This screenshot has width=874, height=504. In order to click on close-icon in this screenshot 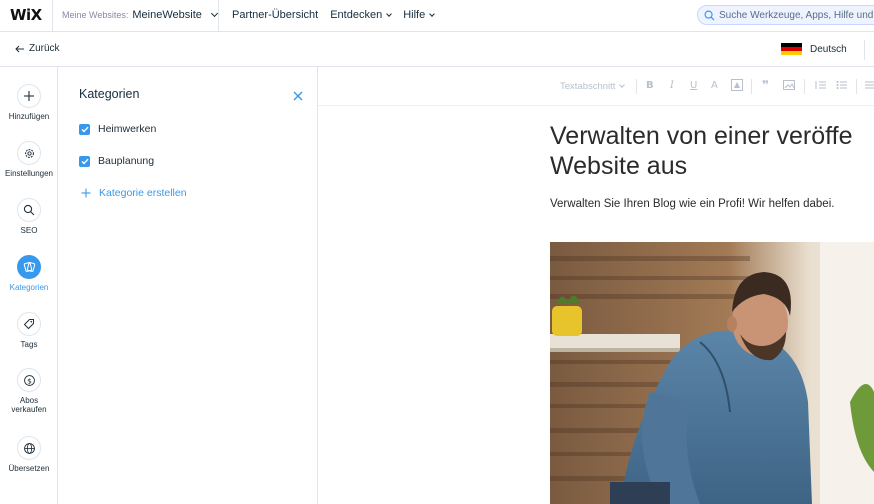, I will do `click(298, 97)`.